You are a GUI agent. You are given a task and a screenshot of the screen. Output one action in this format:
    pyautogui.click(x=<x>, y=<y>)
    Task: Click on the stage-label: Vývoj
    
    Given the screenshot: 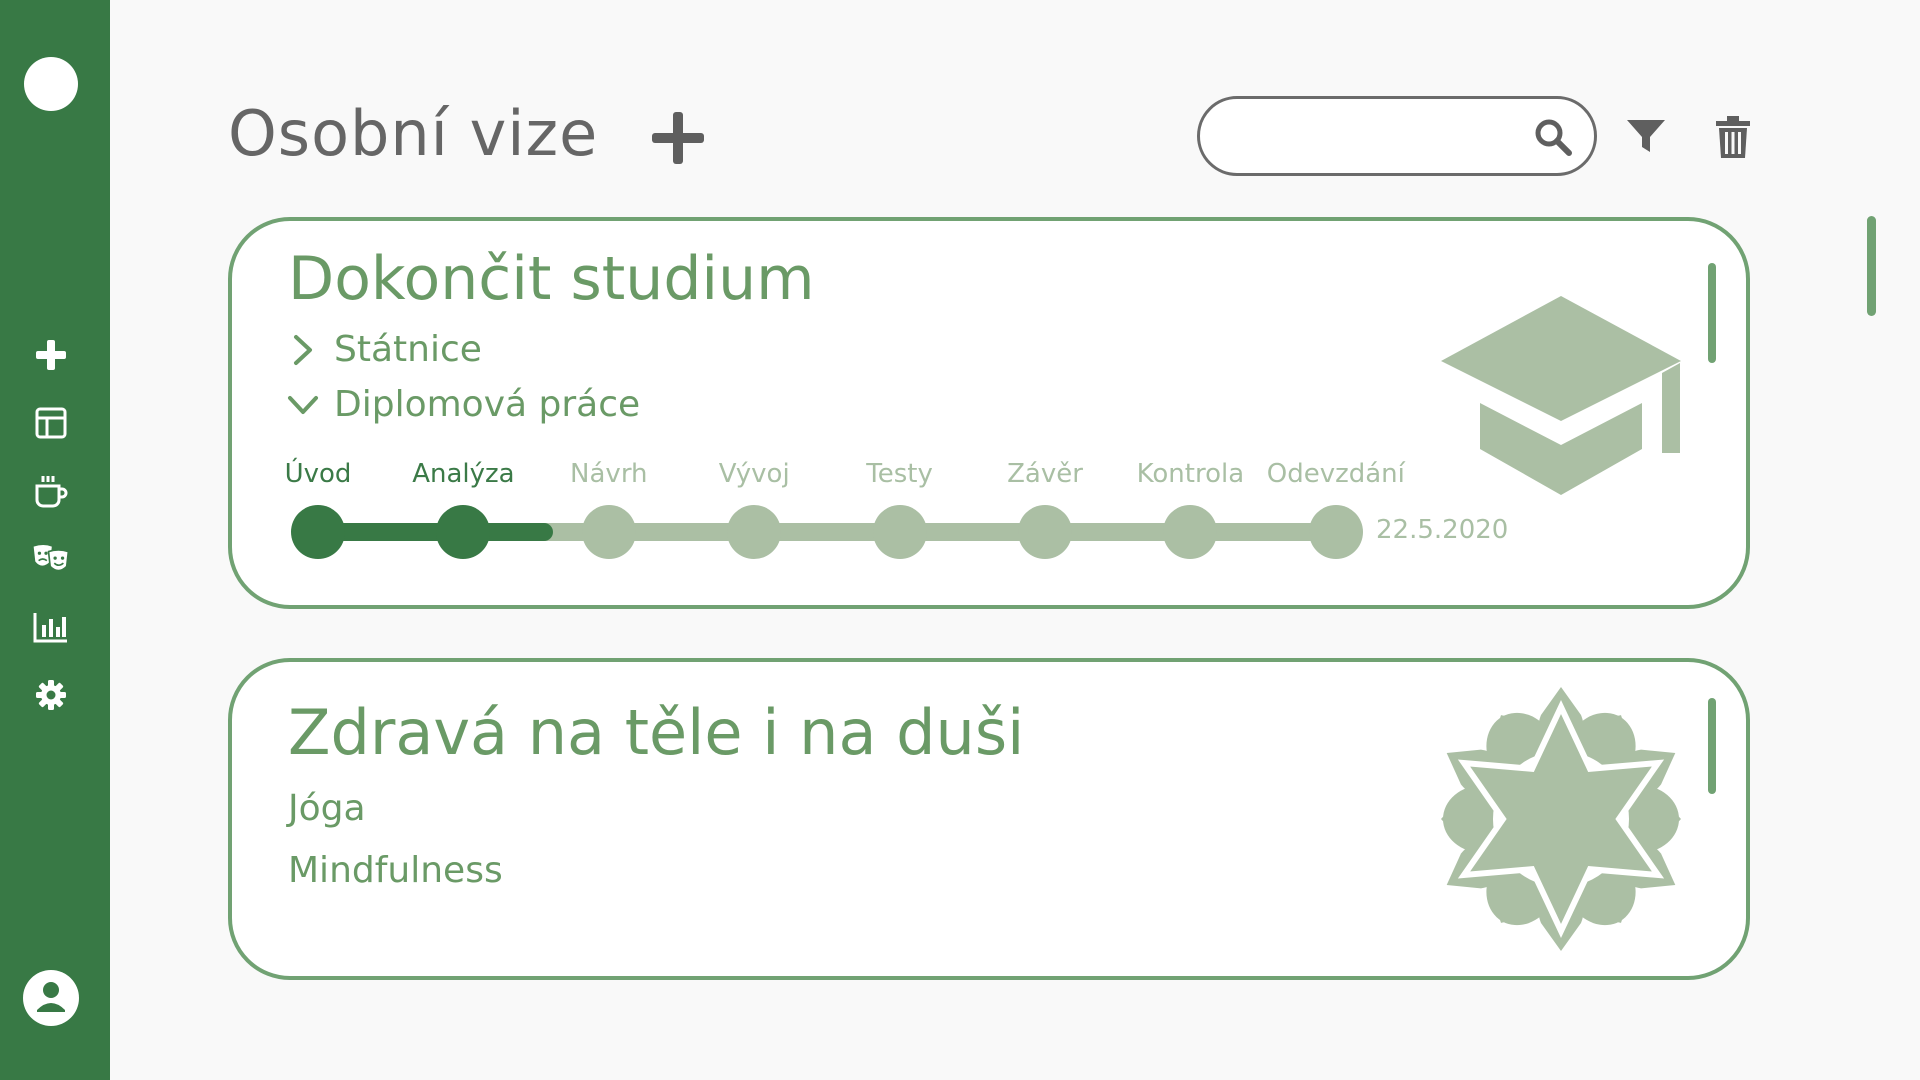 What is the action you would take?
    pyautogui.click(x=754, y=474)
    